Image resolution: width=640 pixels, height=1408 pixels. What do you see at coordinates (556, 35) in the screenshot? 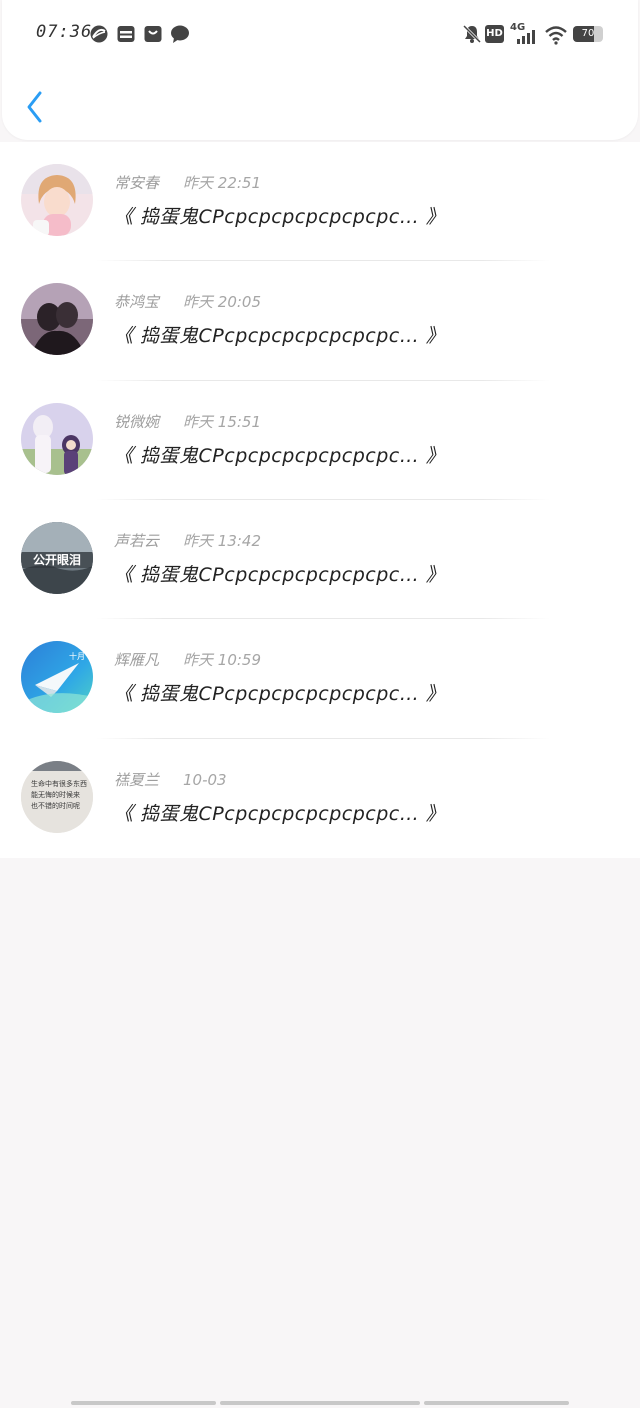
I see `wifi-icon` at bounding box center [556, 35].